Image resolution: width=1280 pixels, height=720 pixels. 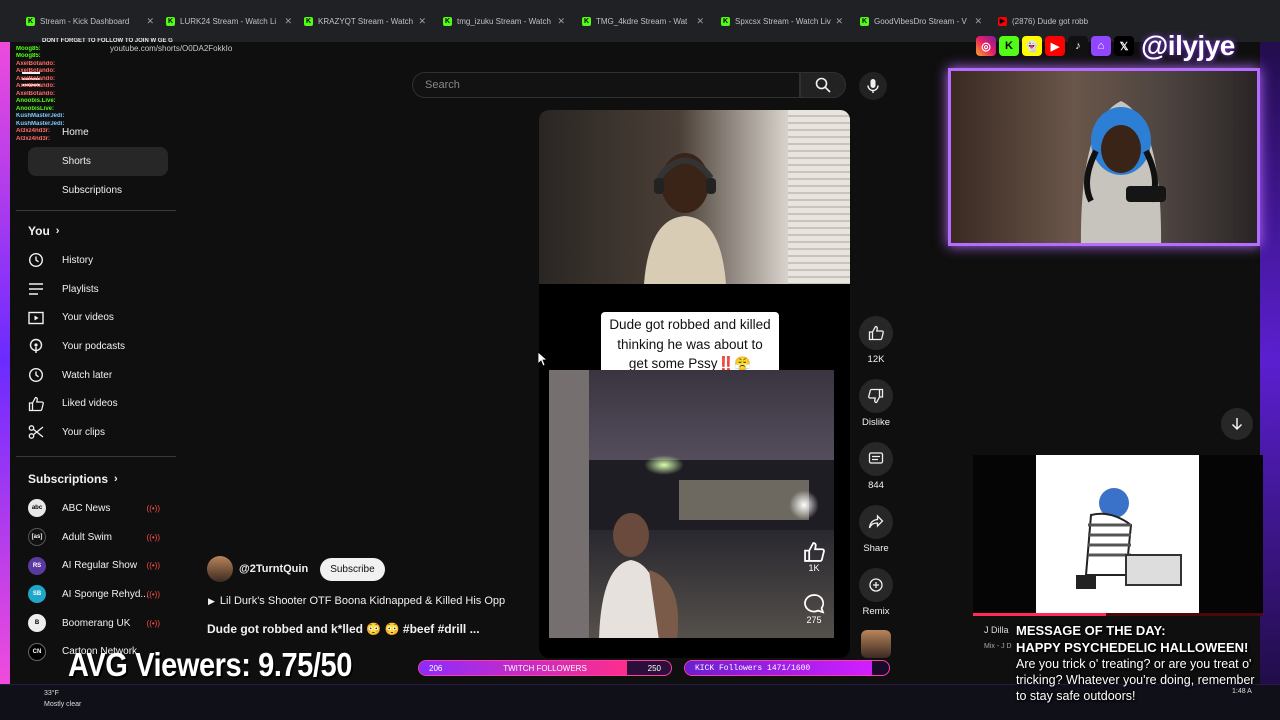 What do you see at coordinates (1242, 691) in the screenshot?
I see `taskbar-clock: 1:48 A` at bounding box center [1242, 691].